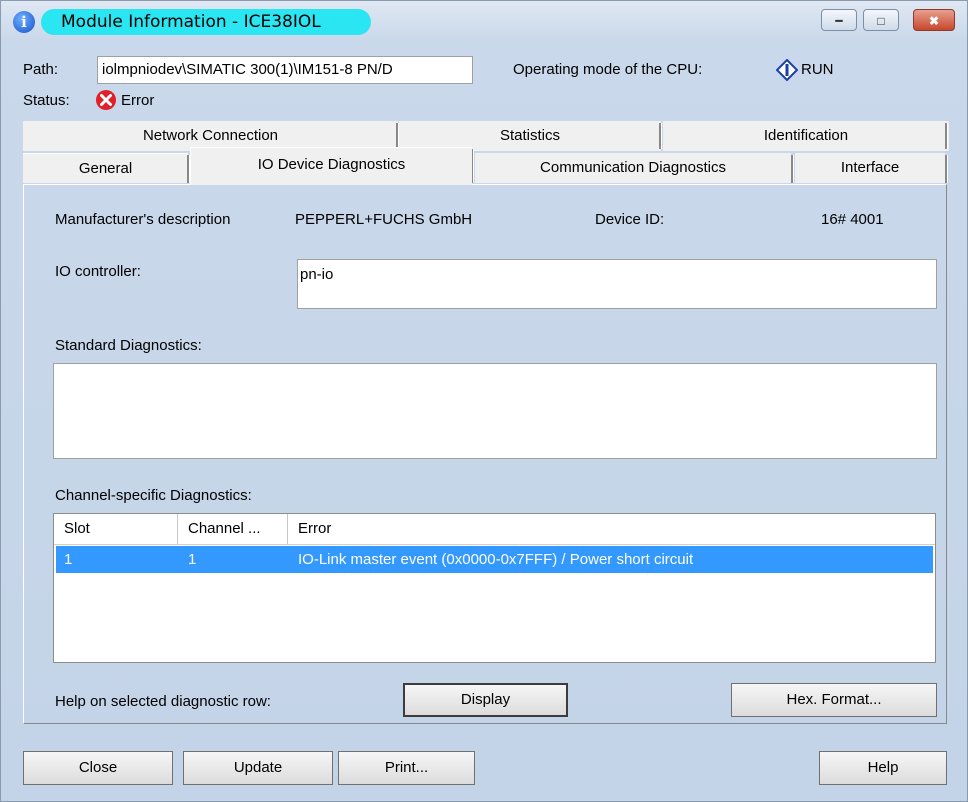 Image resolution: width=968 pixels, height=802 pixels. I want to click on window-title: Module Information - ICE38IOL, so click(191, 22).